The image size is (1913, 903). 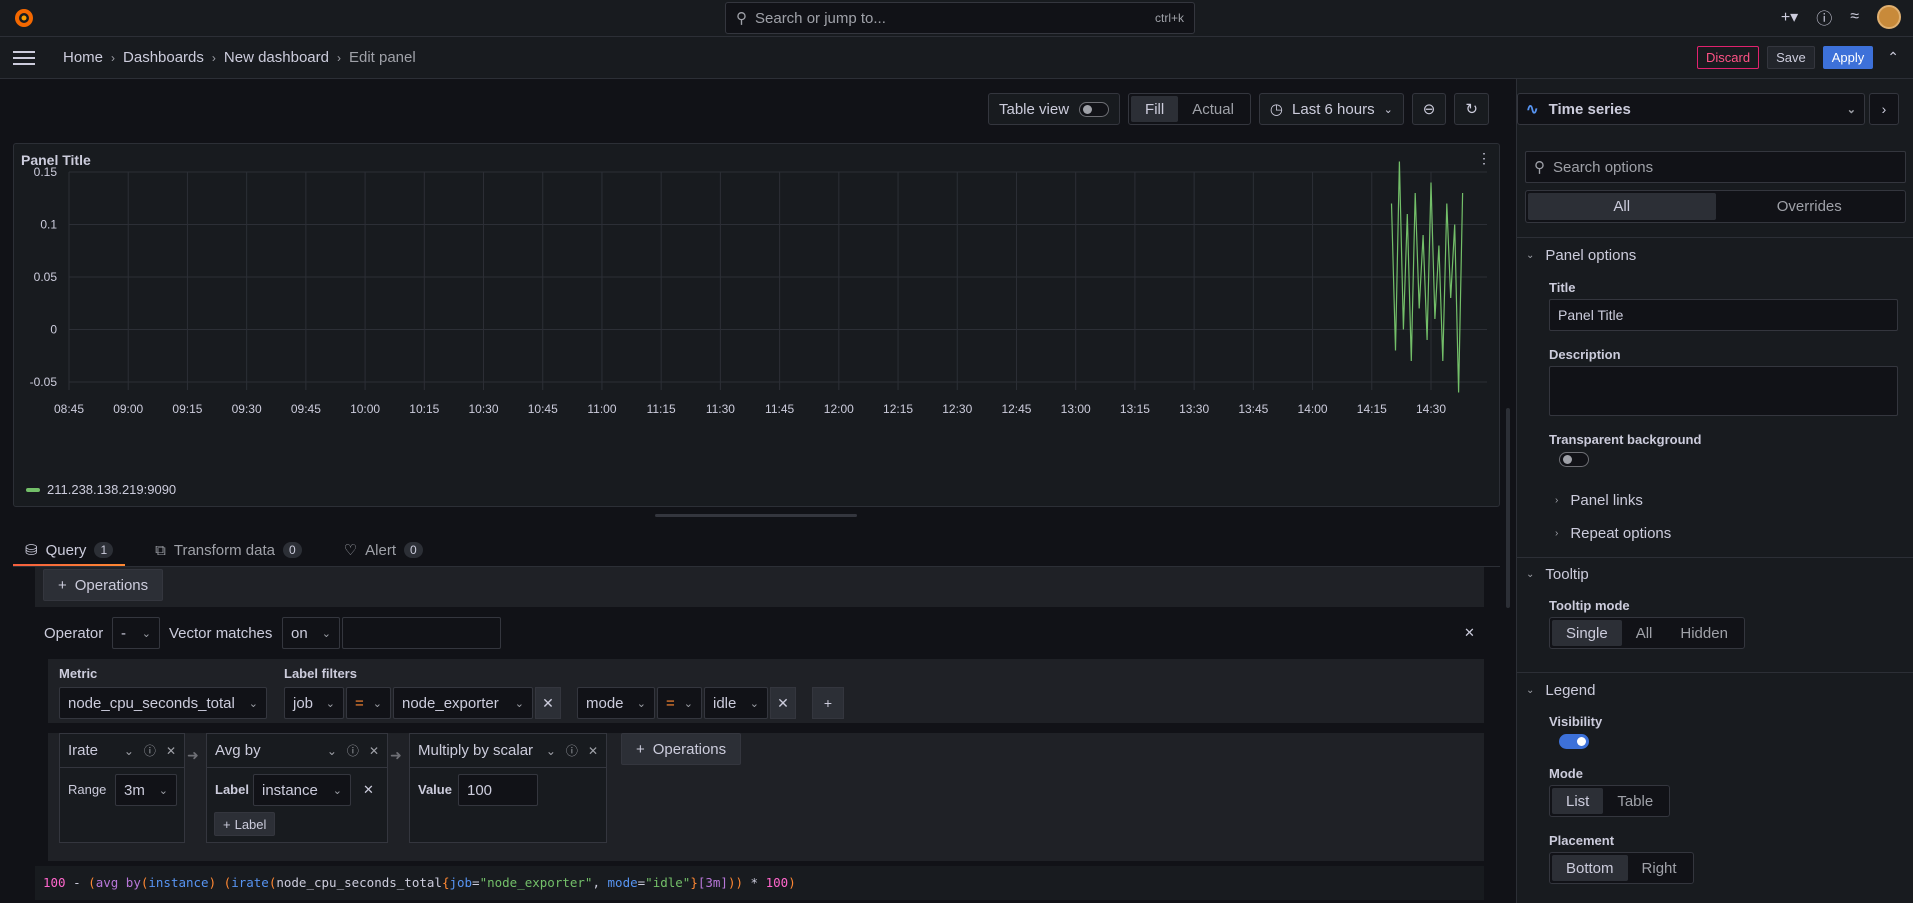 I want to click on collapse-options-button: ›, so click(x=1884, y=109).